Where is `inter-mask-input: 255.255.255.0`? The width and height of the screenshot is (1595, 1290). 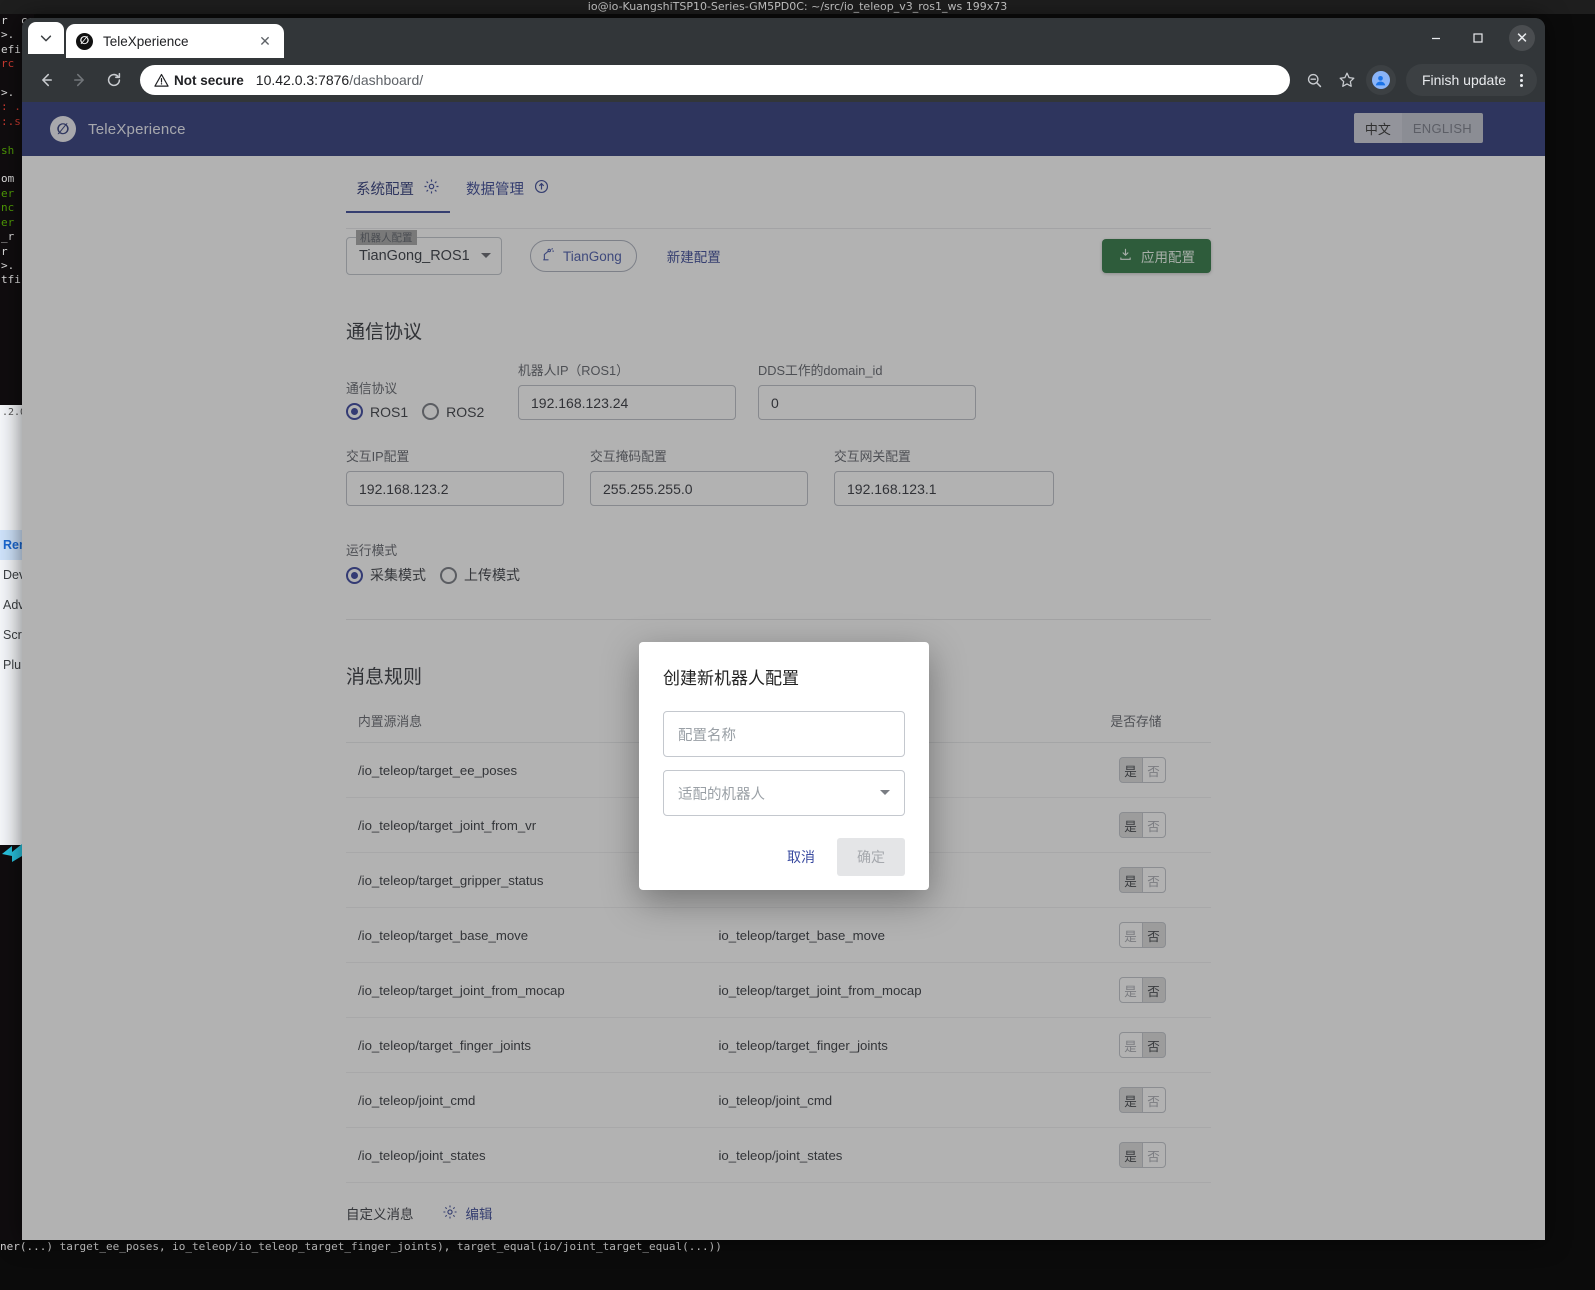 inter-mask-input: 255.255.255.0 is located at coordinates (699, 488).